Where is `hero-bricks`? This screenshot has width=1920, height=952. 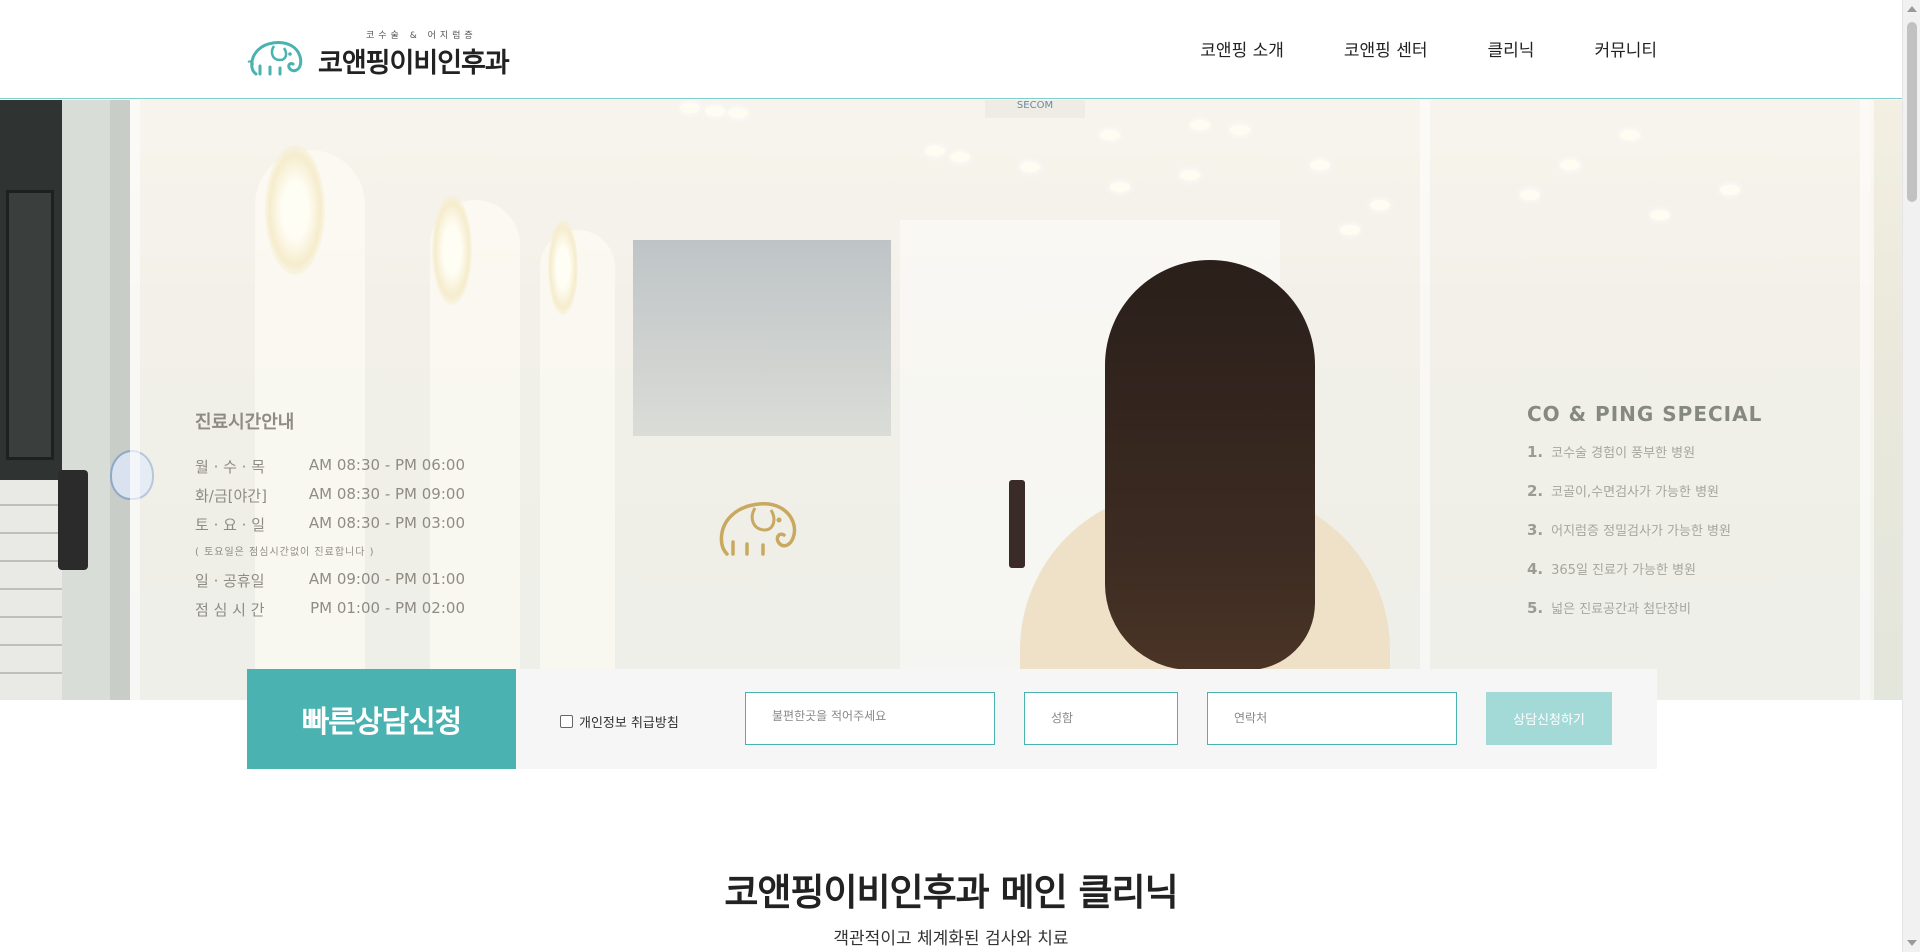 hero-bricks is located at coordinates (31, 590).